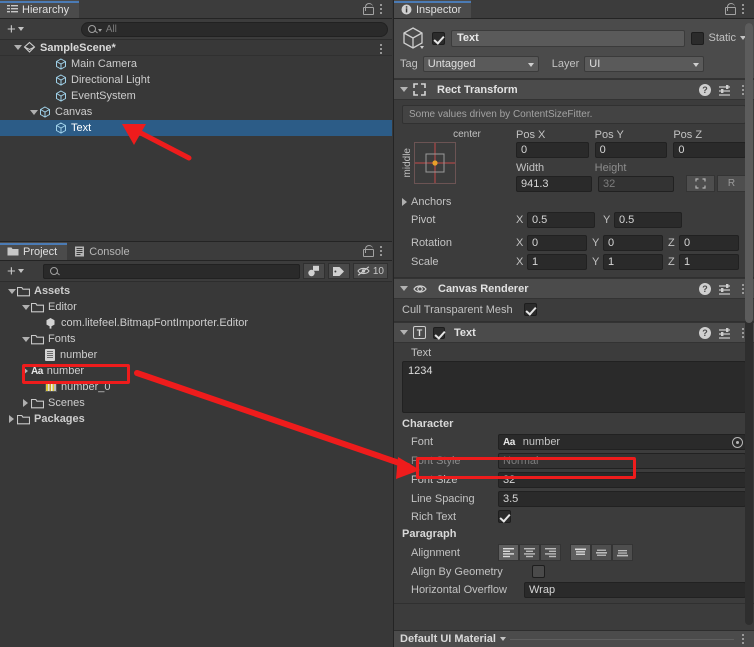 The width and height of the screenshot is (754, 647). What do you see at coordinates (196, 291) in the screenshot?
I see `project-row-assets: Assets` at bounding box center [196, 291].